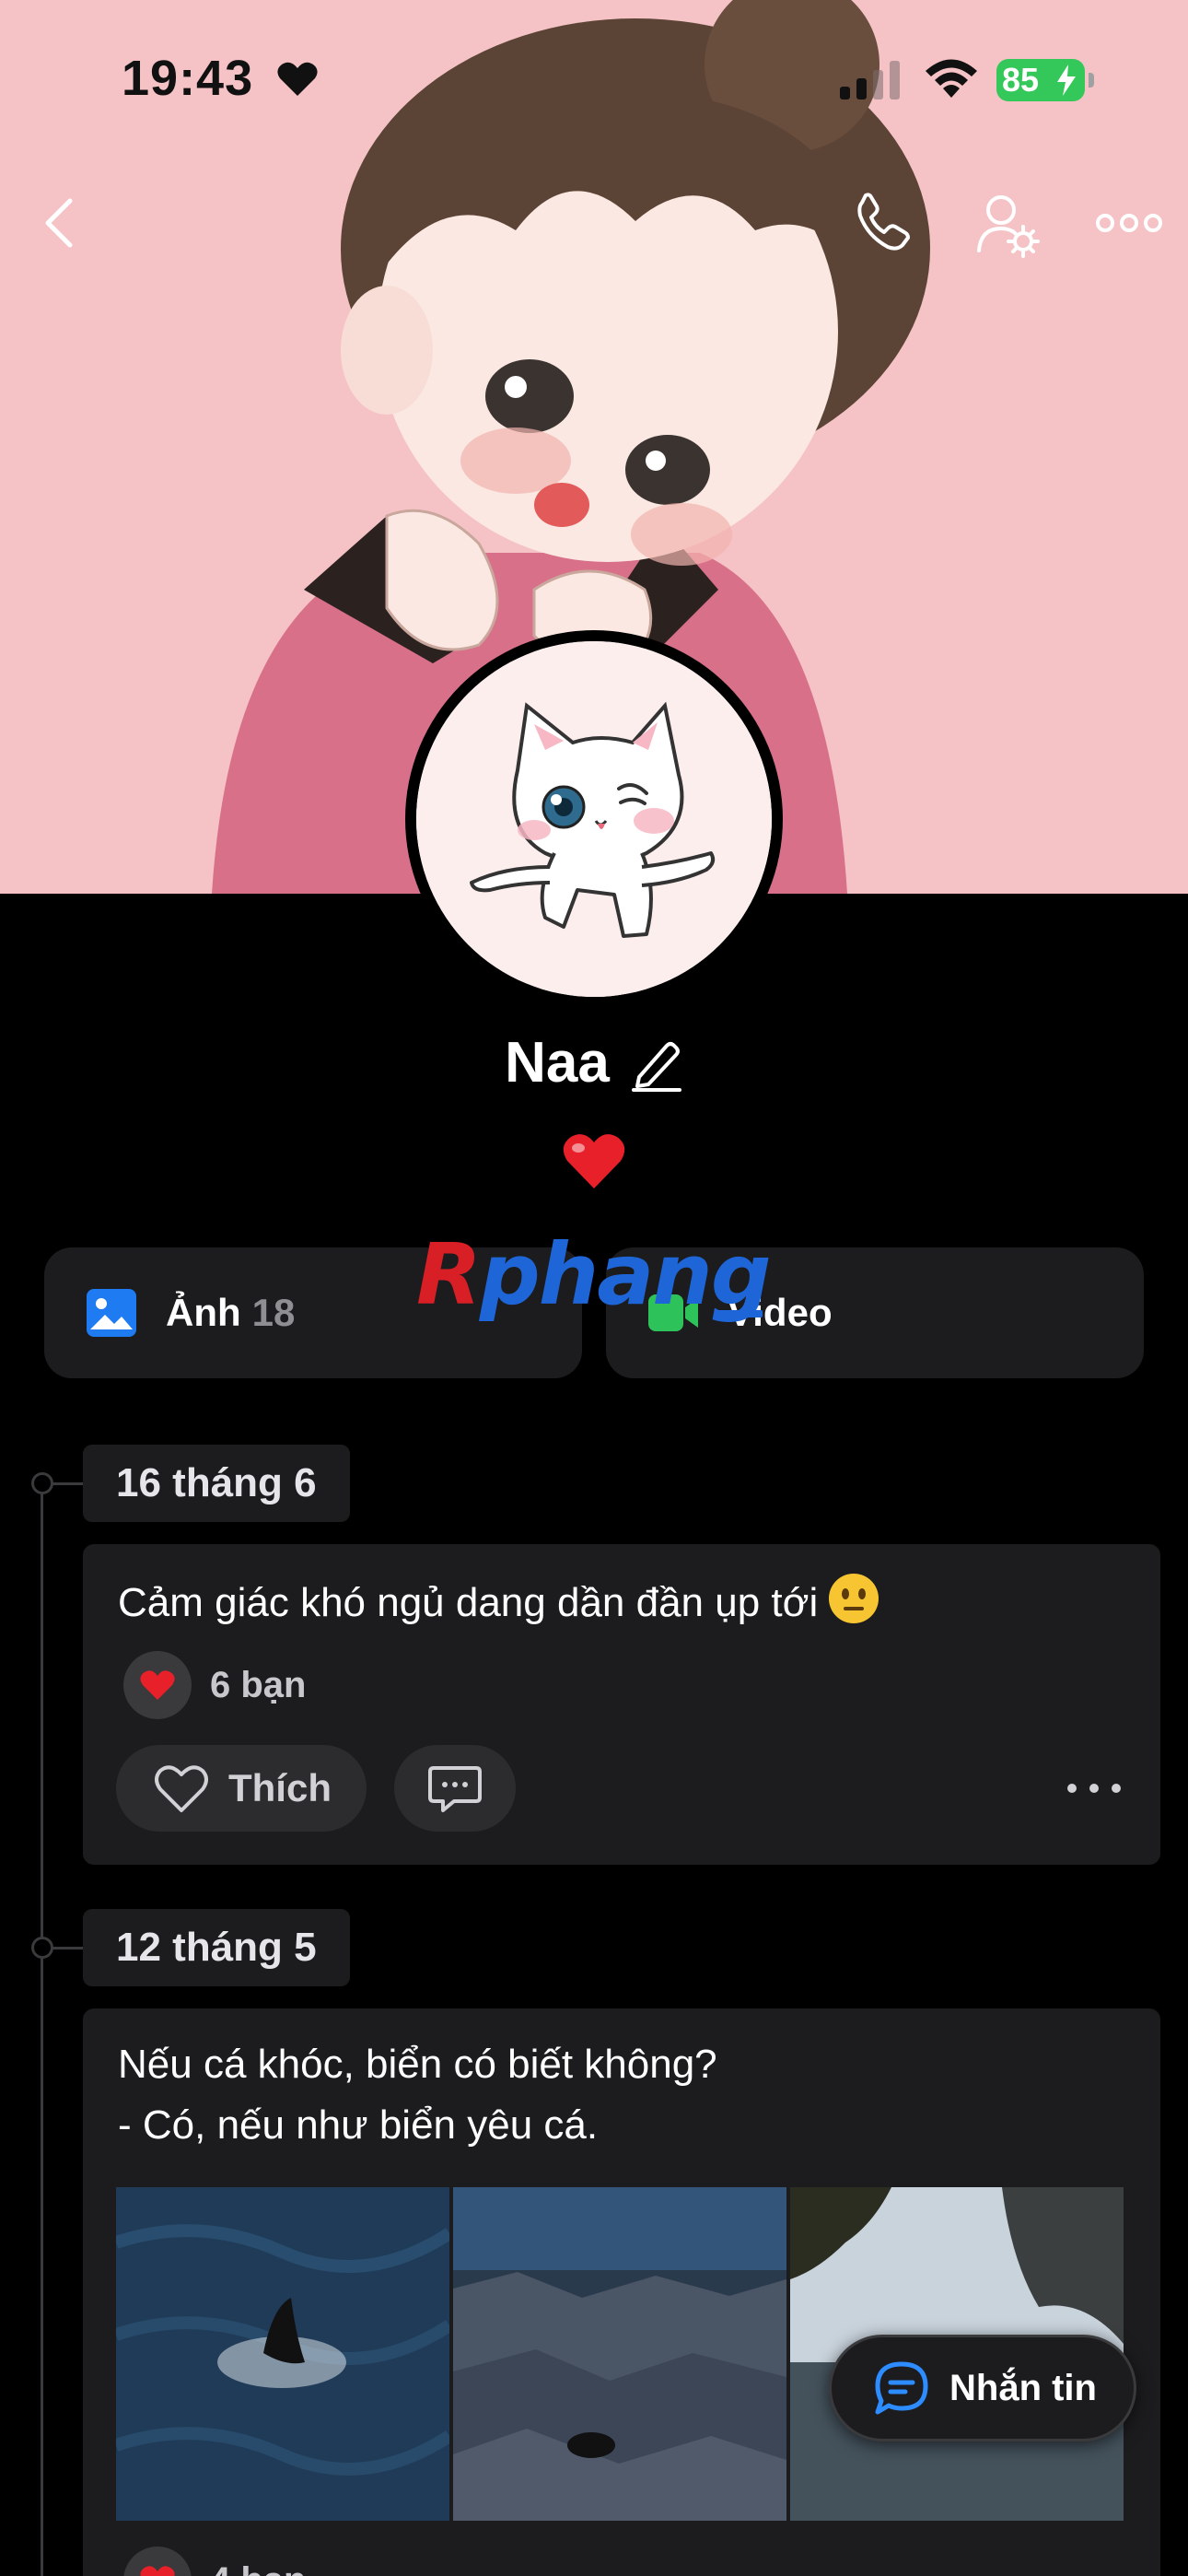 Image resolution: width=1188 pixels, height=2576 pixels. What do you see at coordinates (258, 2568) in the screenshot?
I see `reaction-count: 4 bạn` at bounding box center [258, 2568].